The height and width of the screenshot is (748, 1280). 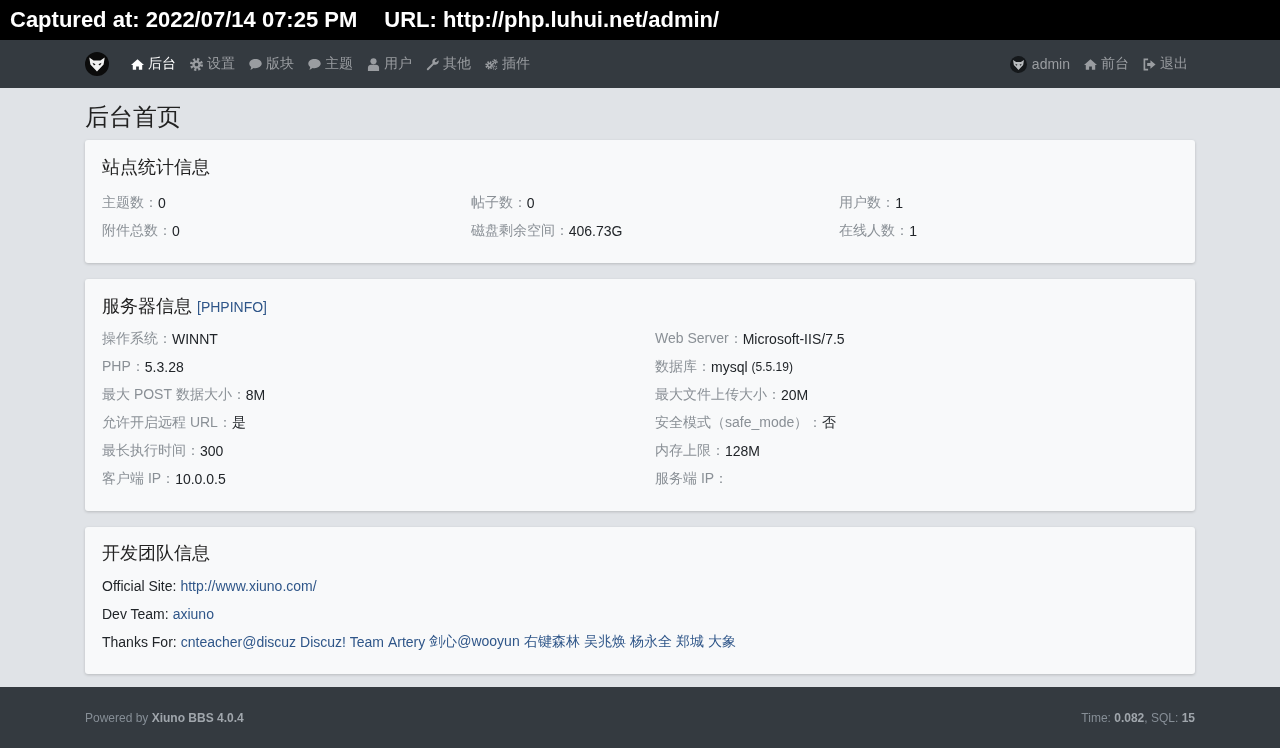 What do you see at coordinates (135, 614) in the screenshot?
I see `team-label: Dev Team:` at bounding box center [135, 614].